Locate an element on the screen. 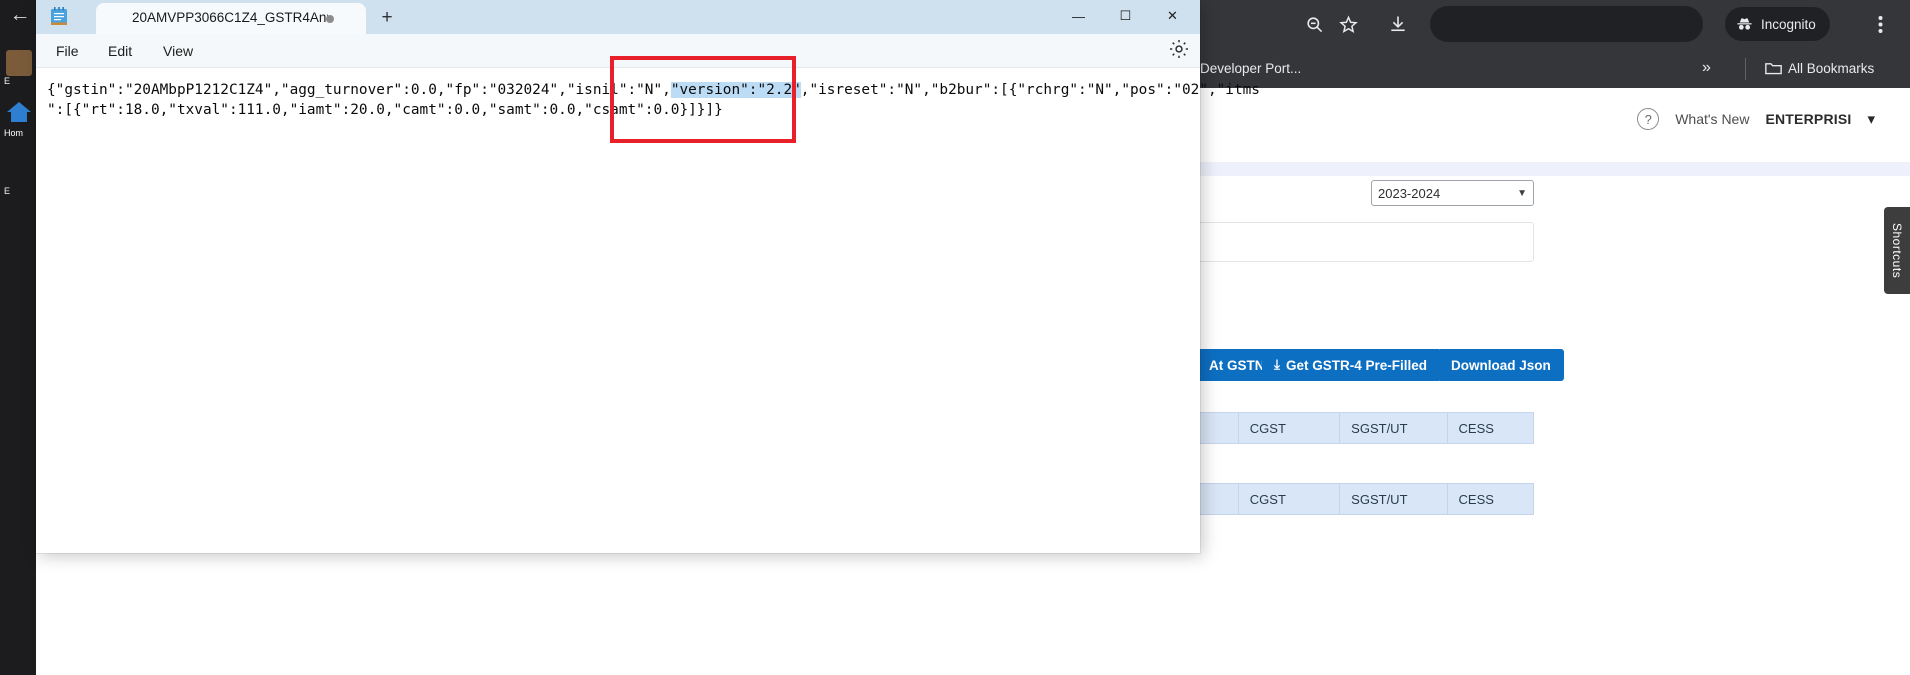  notepad-tab-title: 20AMVPP3066C1Z4_GSTR4Annual ( is located at coordinates (230, 17).